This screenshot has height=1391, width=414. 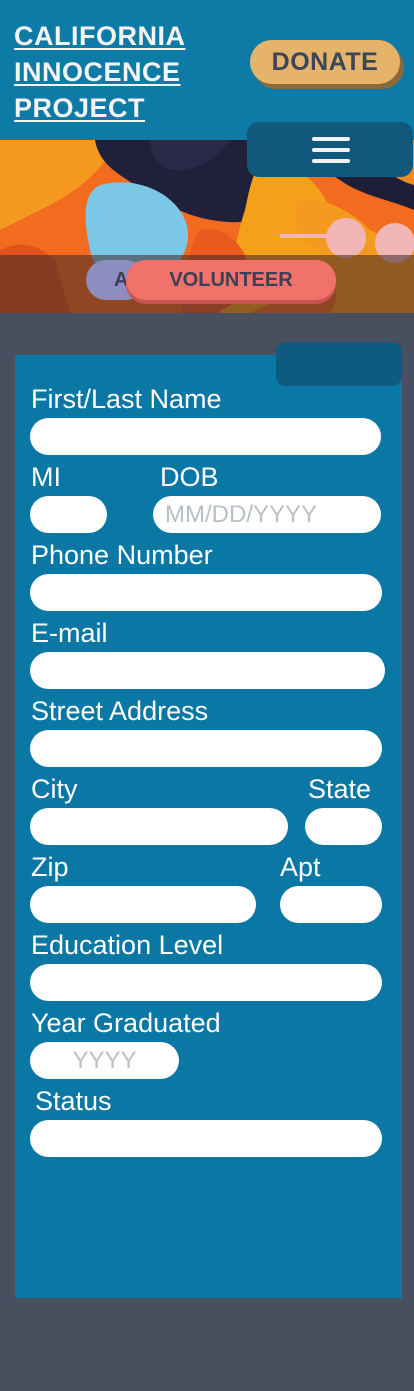 I want to click on panel-tab, so click(x=339, y=364).